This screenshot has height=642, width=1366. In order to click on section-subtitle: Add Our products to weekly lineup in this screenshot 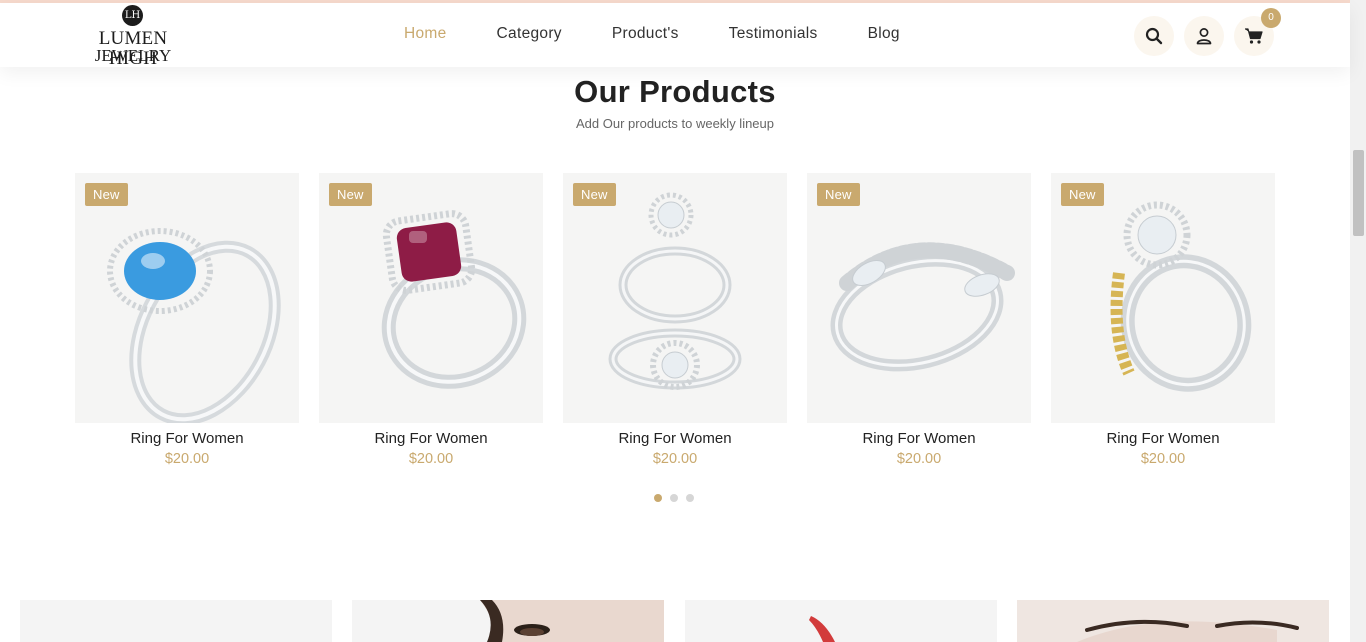, I will do `click(675, 123)`.